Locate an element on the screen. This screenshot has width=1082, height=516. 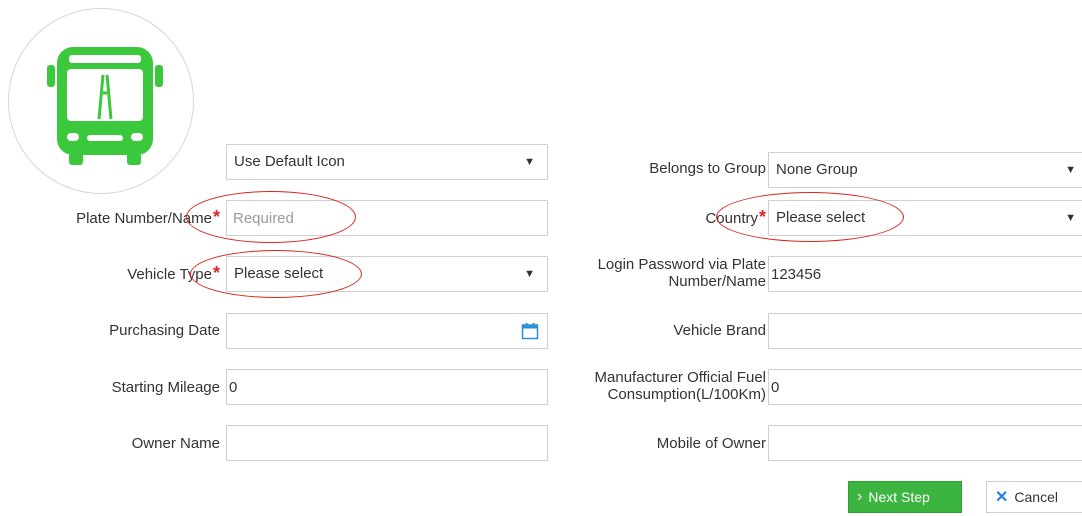
vehicle-icon-avatar is located at coordinates (101, 101).